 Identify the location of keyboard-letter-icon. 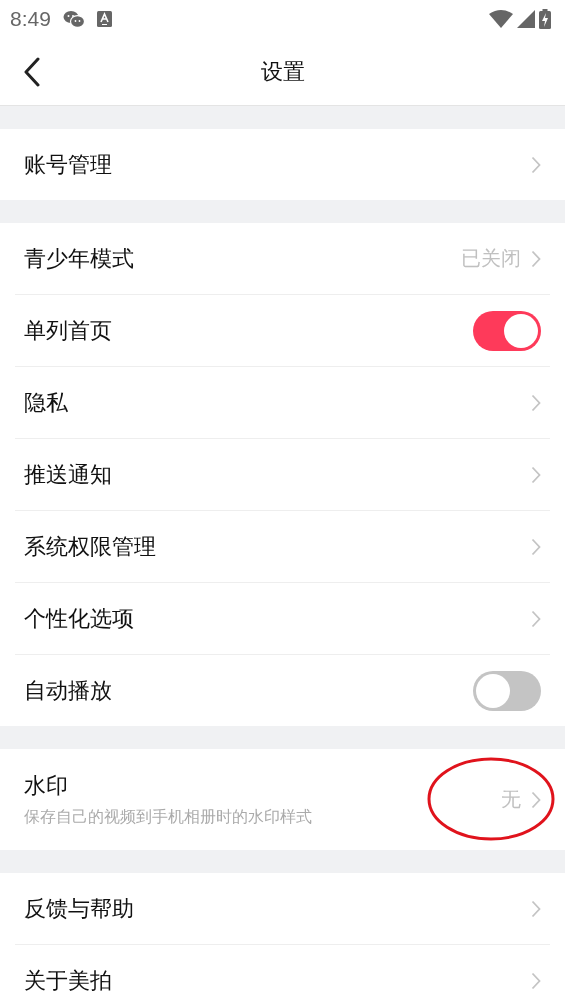
(104, 19).